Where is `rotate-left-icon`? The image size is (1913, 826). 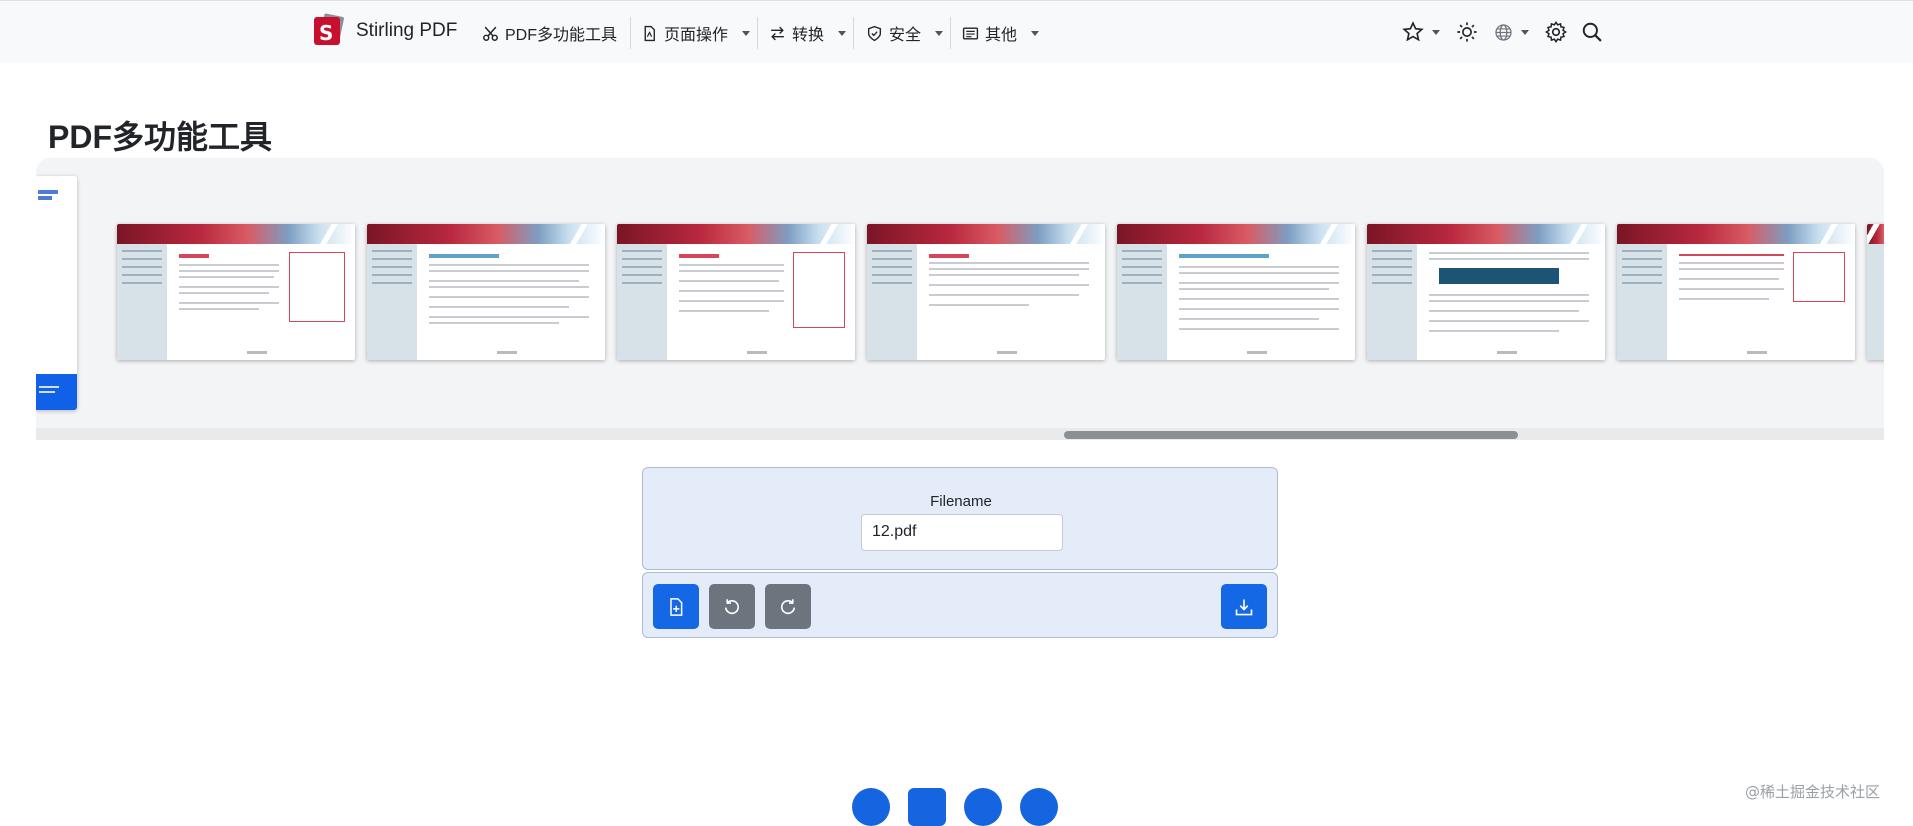
rotate-left-icon is located at coordinates (731, 606).